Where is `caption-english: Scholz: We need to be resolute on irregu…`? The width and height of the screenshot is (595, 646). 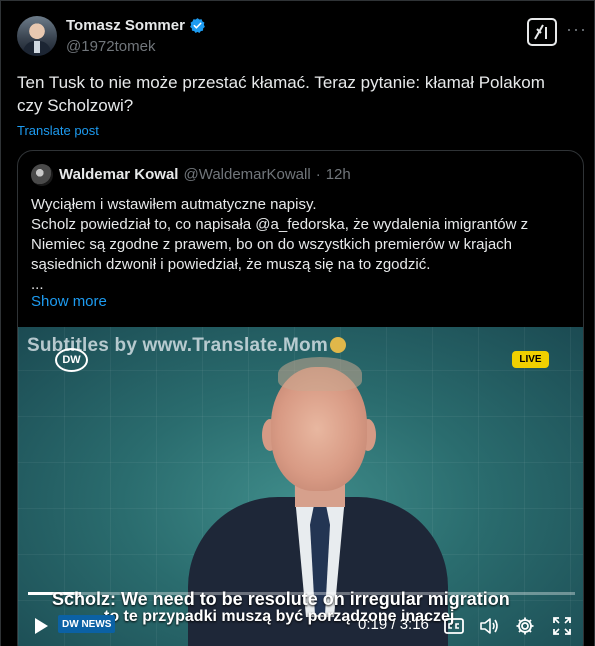 caption-english: Scholz: We need to be resolute on irregu… is located at coordinates (281, 599).